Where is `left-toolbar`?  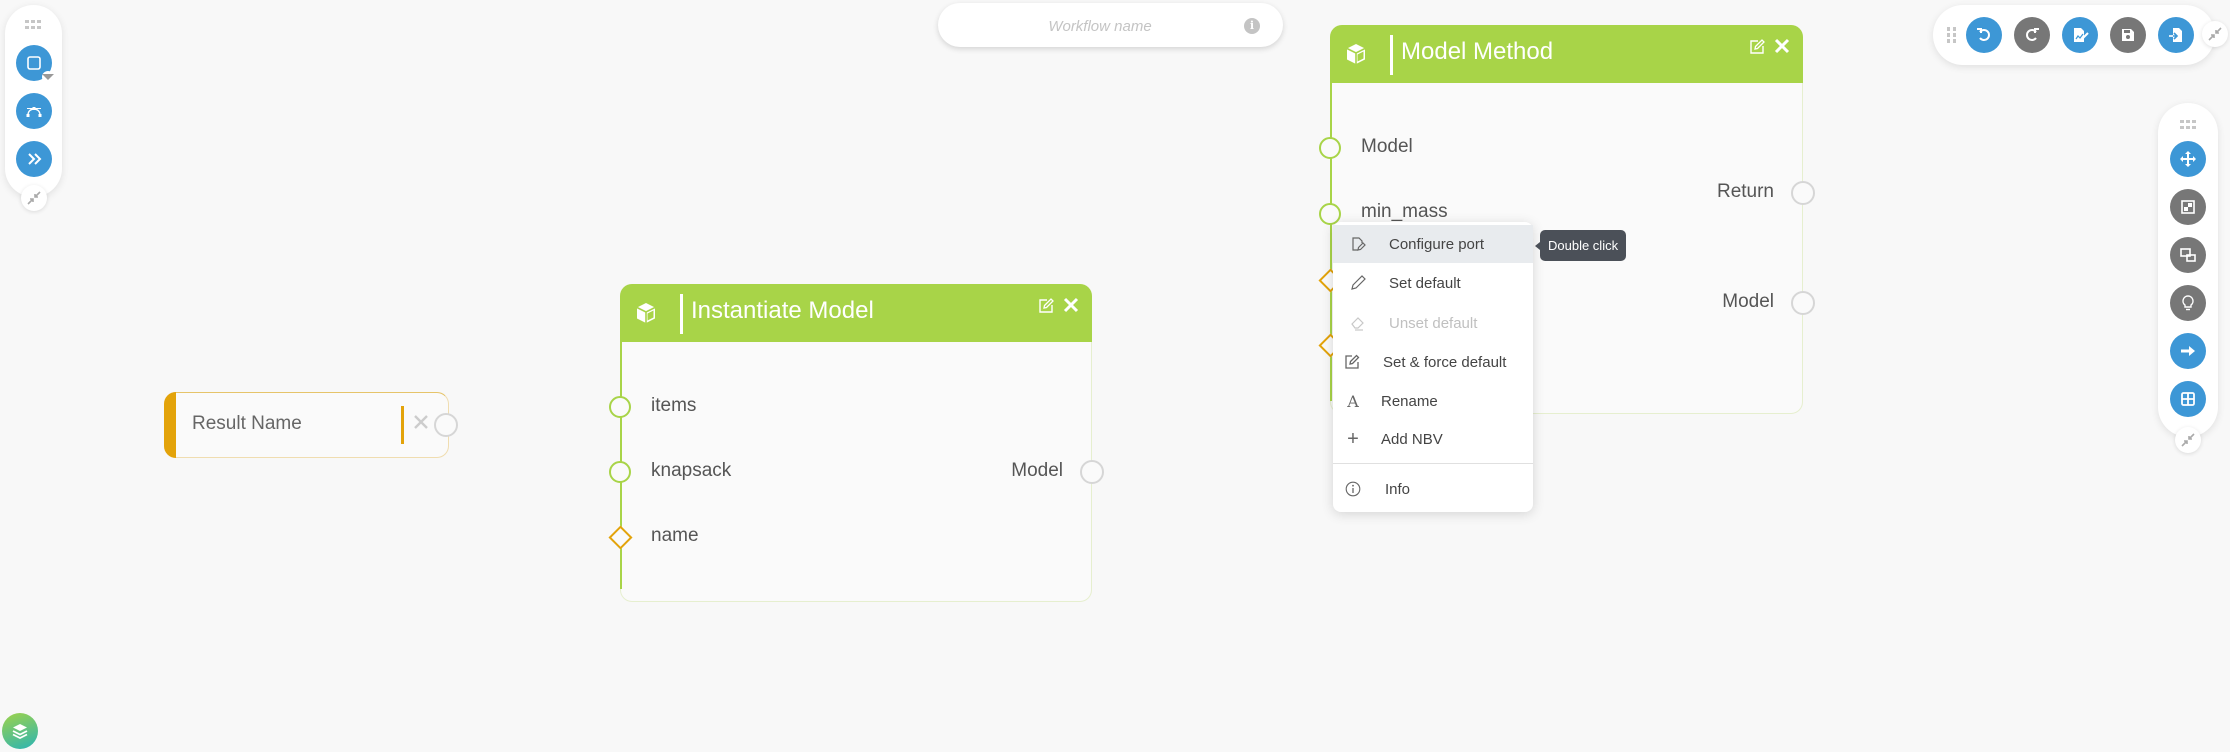
left-toolbar is located at coordinates (33, 101).